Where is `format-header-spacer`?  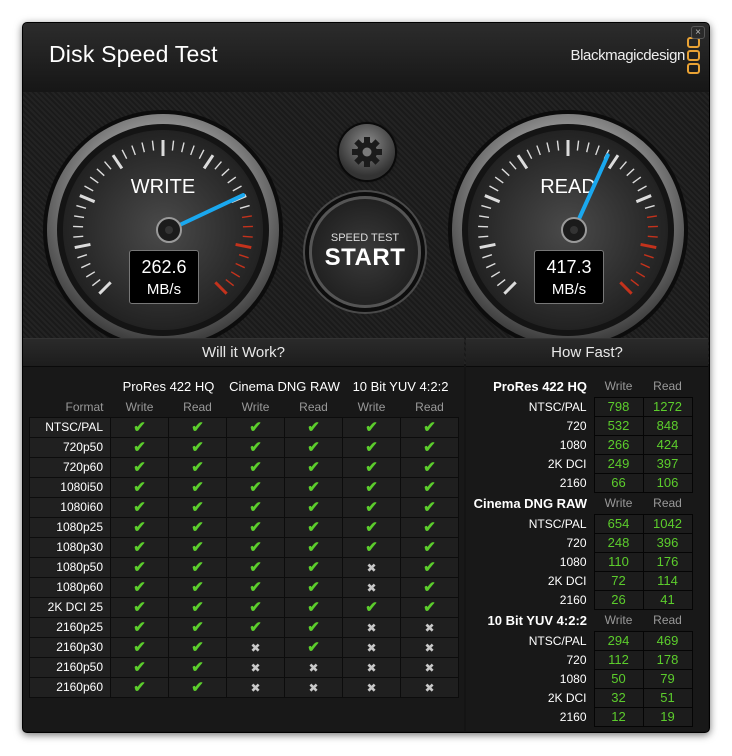
format-header-spacer is located at coordinates (70, 386).